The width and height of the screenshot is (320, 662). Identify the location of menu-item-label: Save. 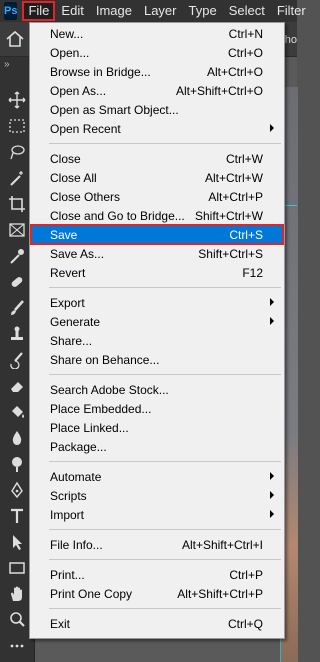
(64, 235).